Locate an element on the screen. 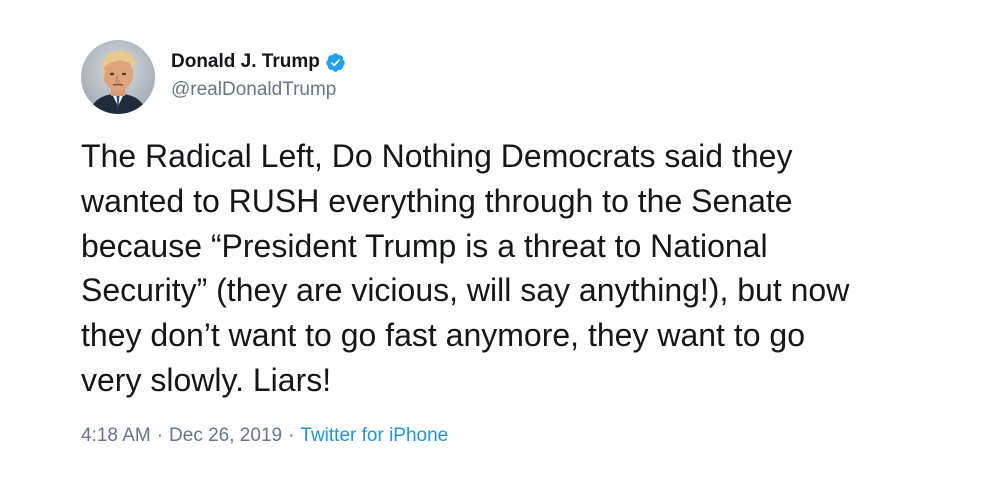 Image resolution: width=999 pixels, height=499 pixels. verified-badge-icon is located at coordinates (335, 62).